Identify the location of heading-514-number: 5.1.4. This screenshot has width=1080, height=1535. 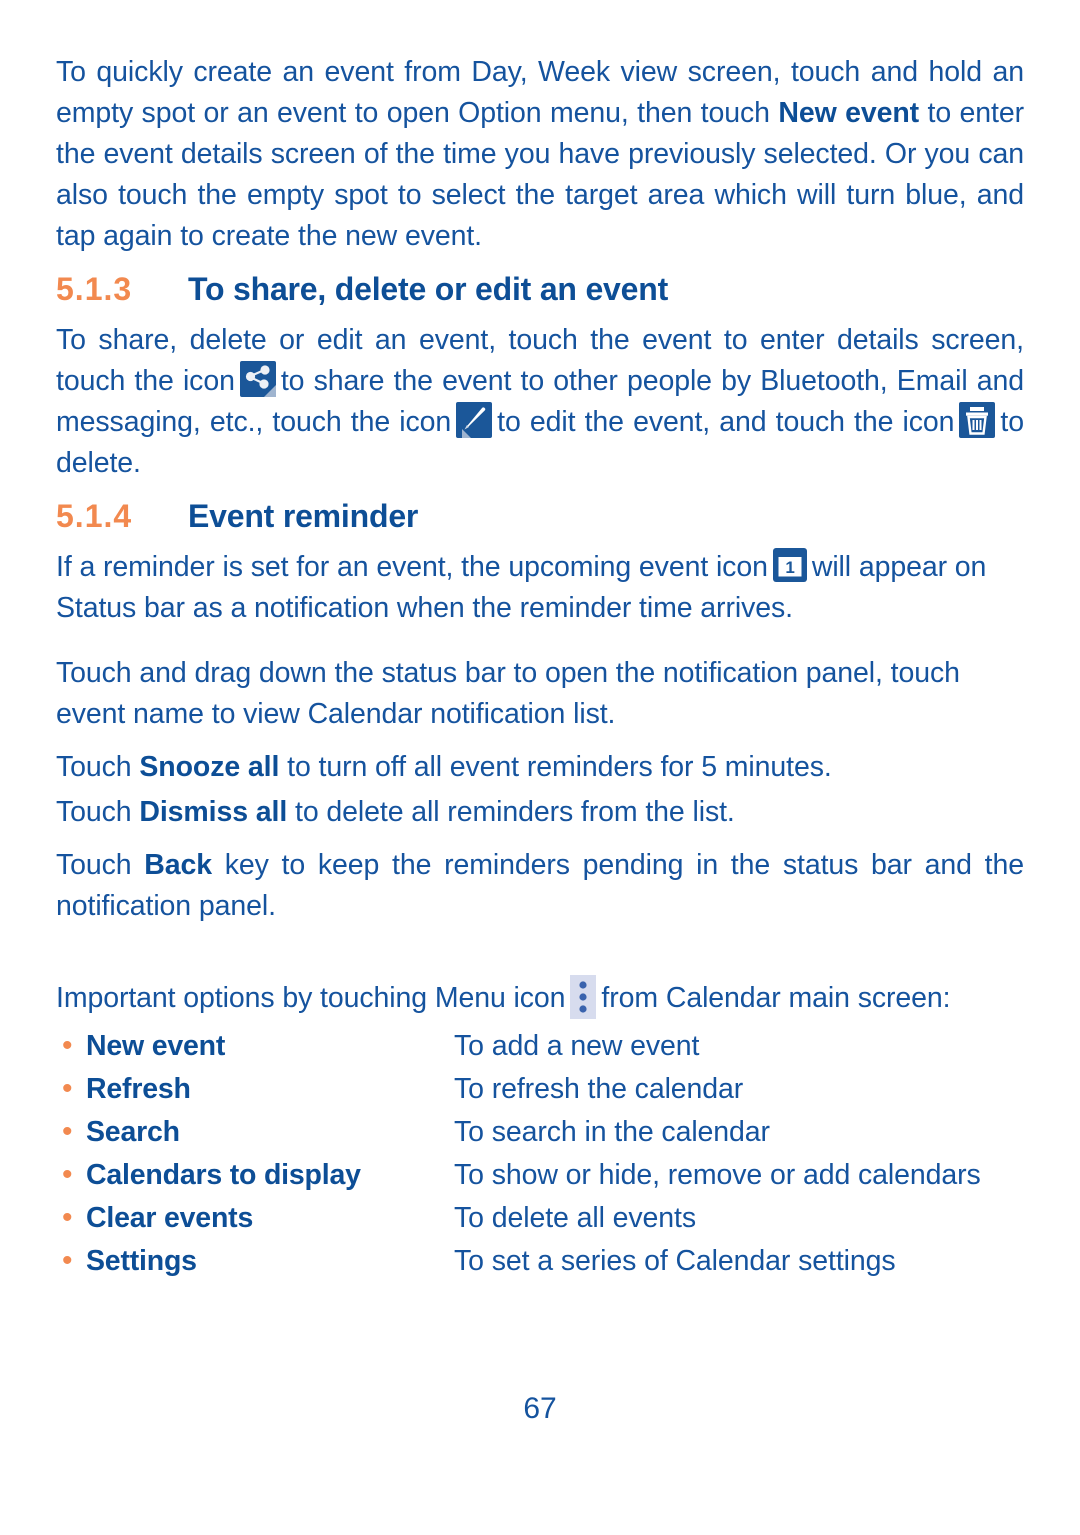
(94, 516).